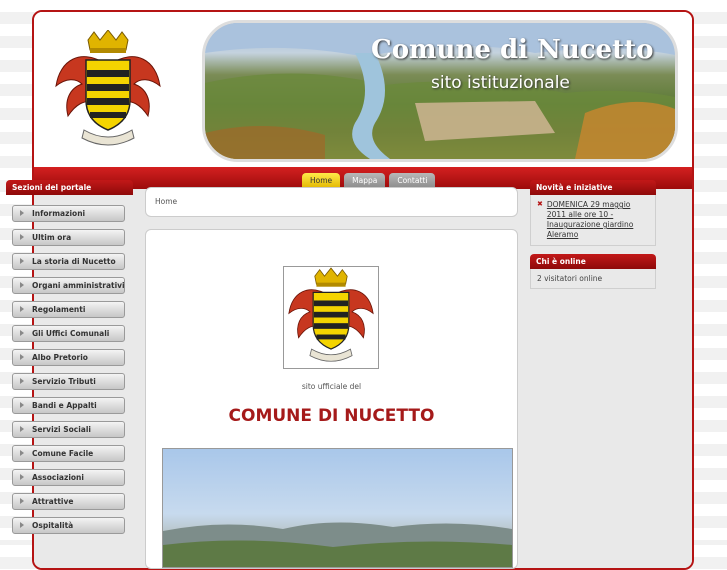 The image size is (727, 570). Describe the element at coordinates (321, 180) in the screenshot. I see `tab-home: Home` at that location.